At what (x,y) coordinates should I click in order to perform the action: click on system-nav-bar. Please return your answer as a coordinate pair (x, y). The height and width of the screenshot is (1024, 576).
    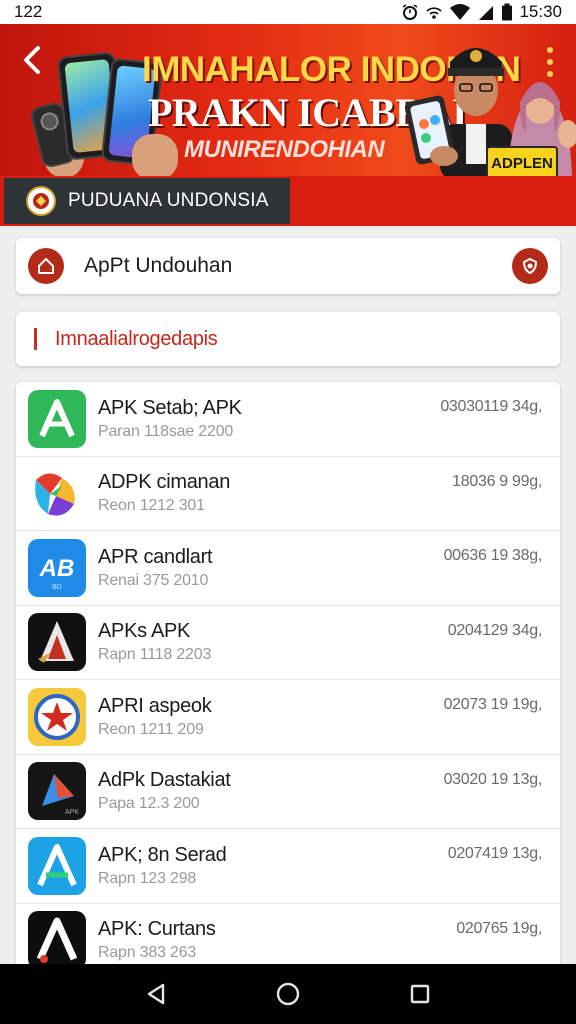
    Looking at the image, I should click on (288, 994).